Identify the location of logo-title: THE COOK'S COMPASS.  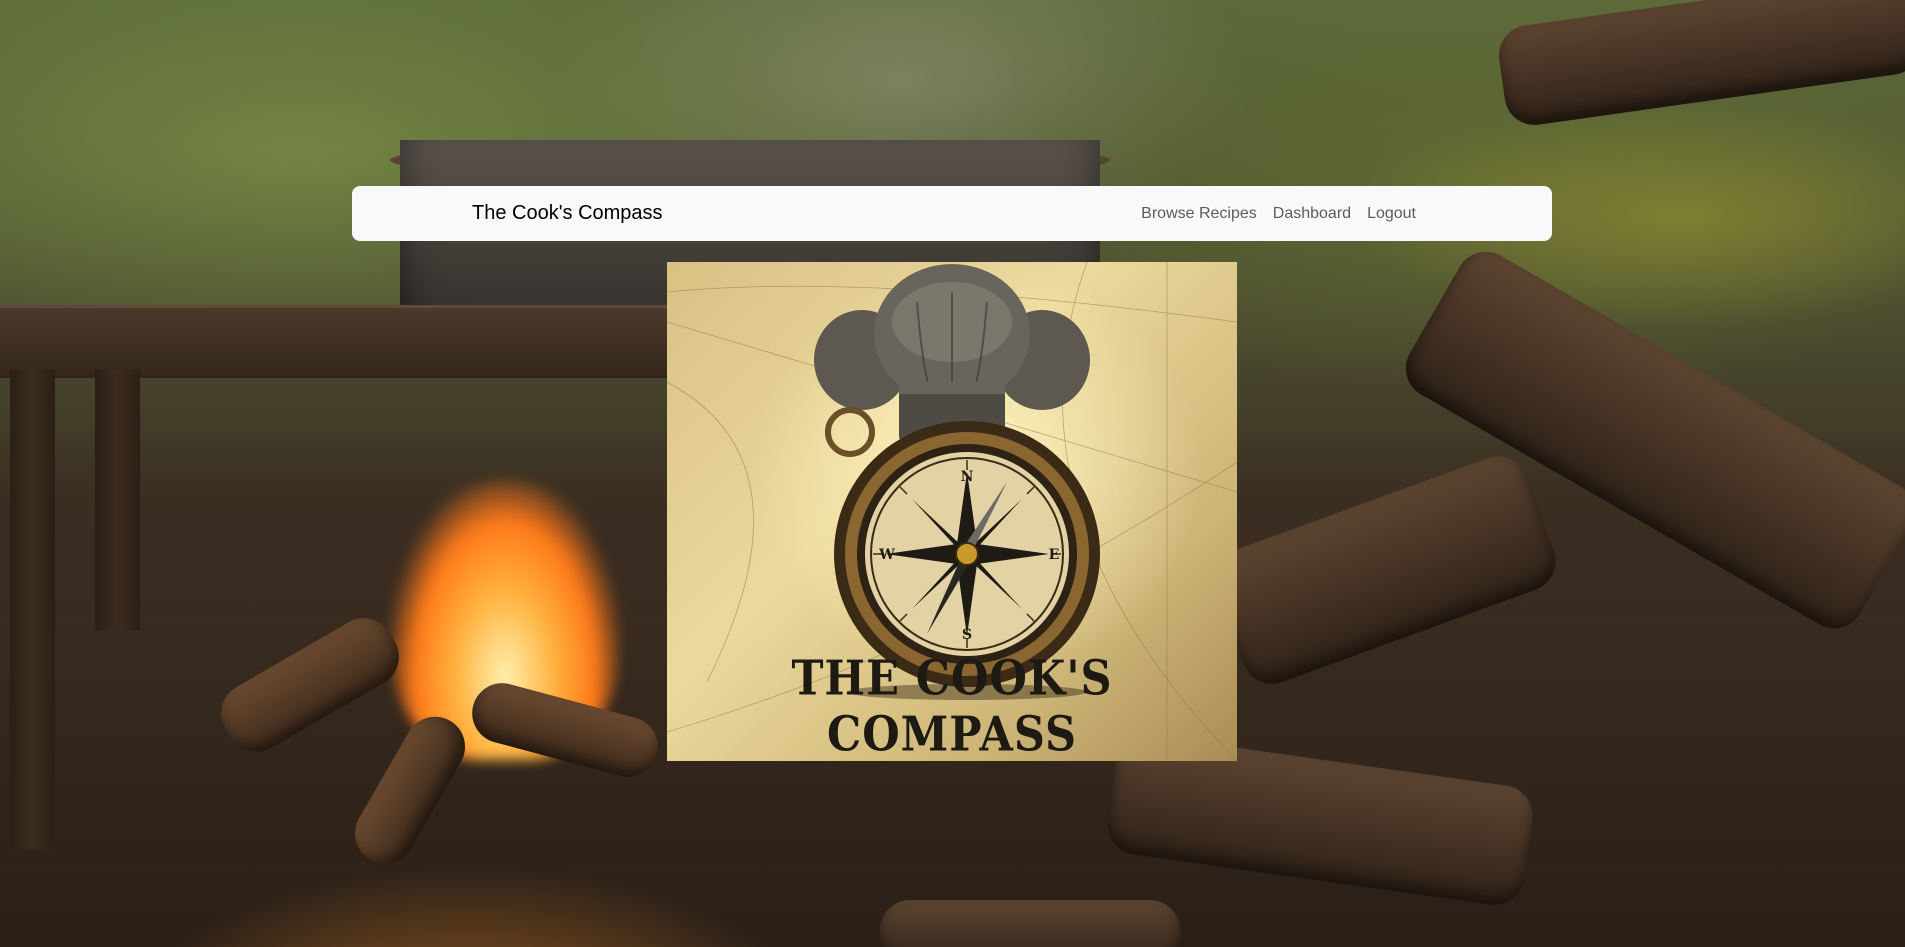
(952, 706).